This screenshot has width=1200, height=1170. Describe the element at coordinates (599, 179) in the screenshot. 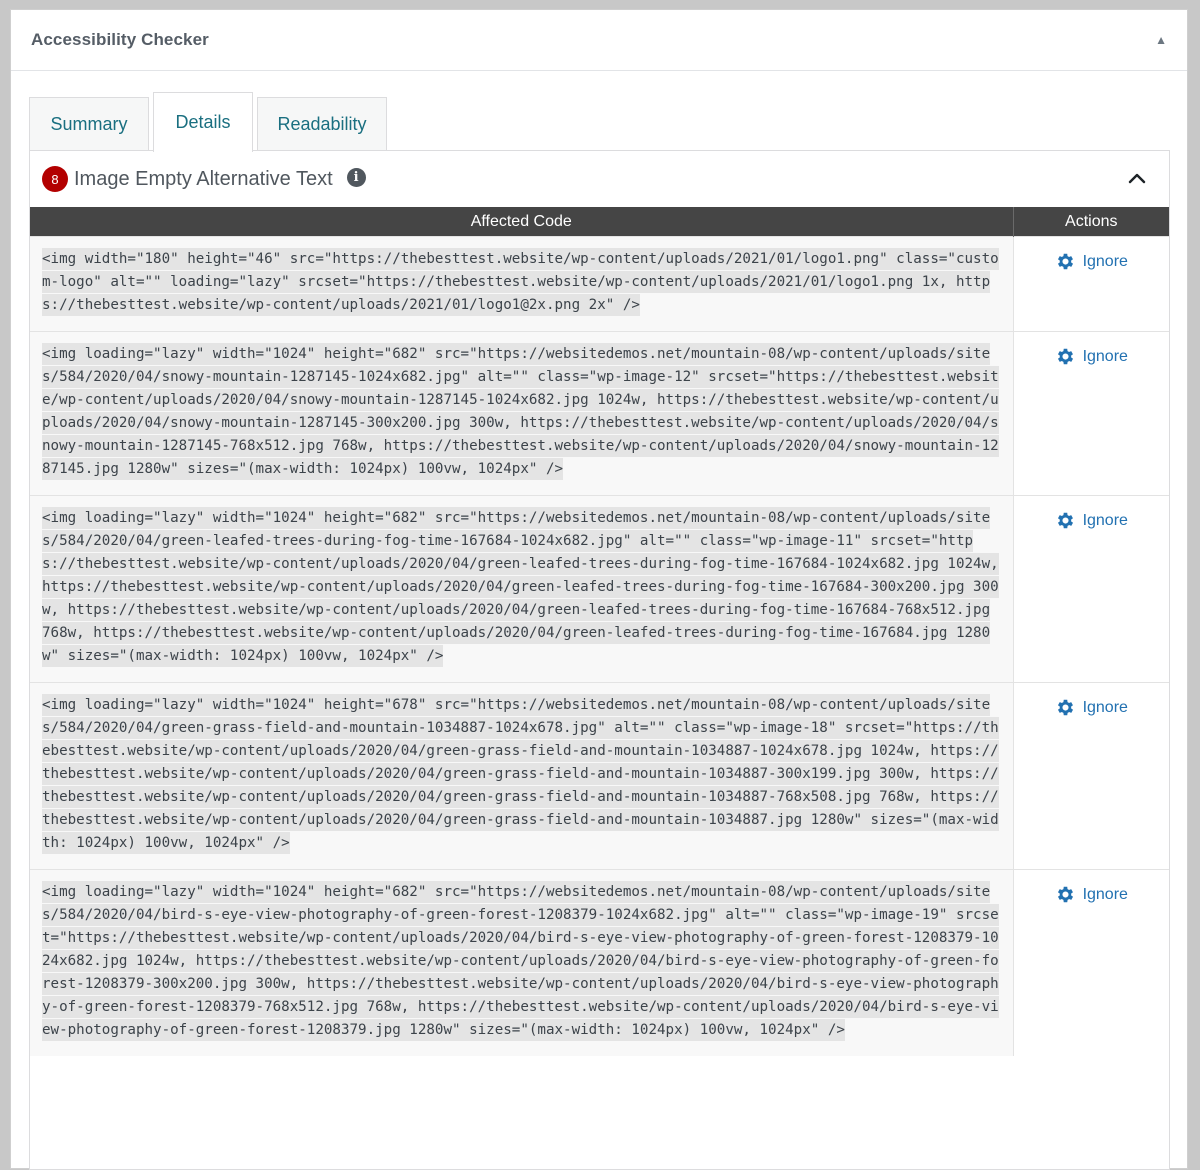

I see `issue-header: 8 Image Empty Alternative Text i` at that location.